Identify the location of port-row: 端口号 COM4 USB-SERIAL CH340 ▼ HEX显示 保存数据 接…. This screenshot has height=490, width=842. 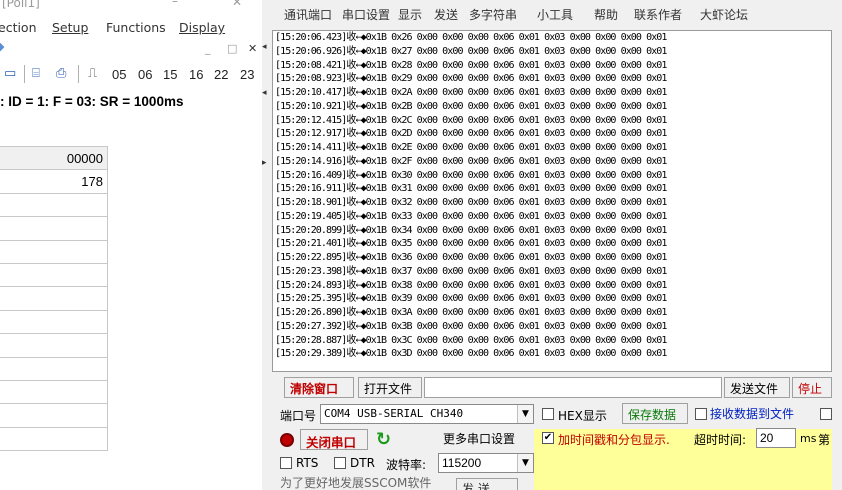
(557, 415).